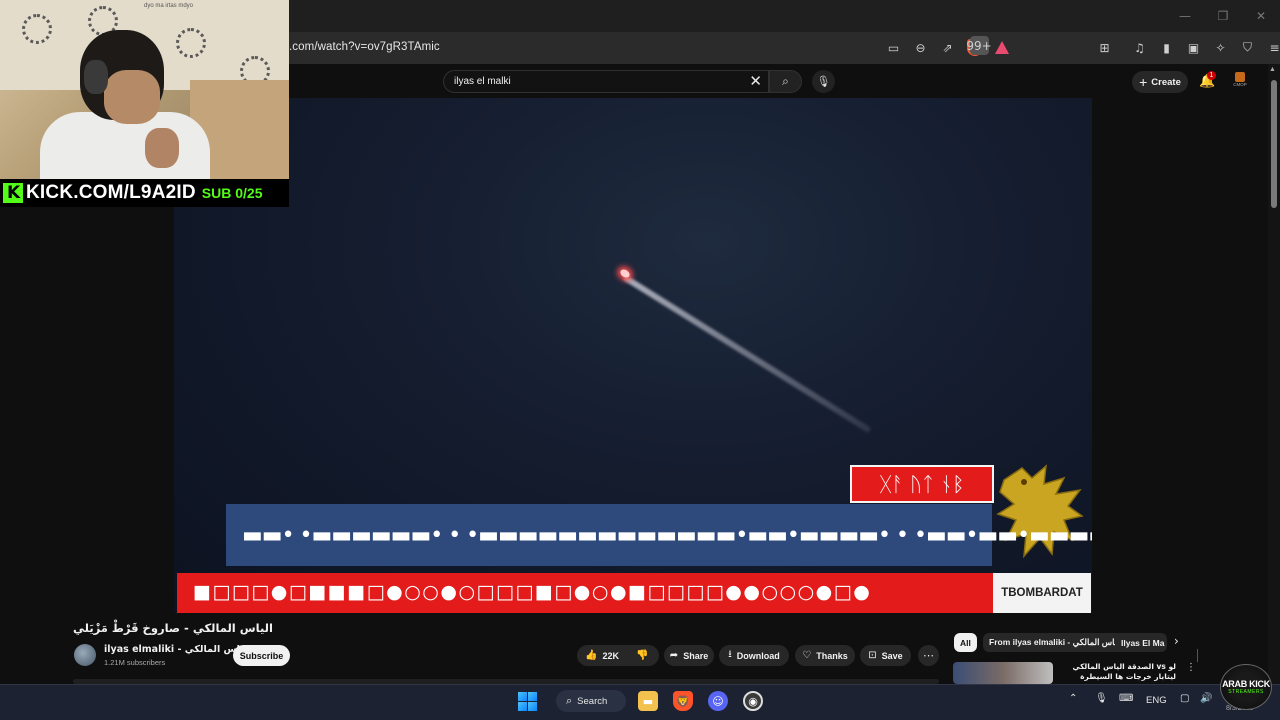 The height and width of the screenshot is (720, 1280). I want to click on window-controls: — ❐ ✕, so click(1223, 16).